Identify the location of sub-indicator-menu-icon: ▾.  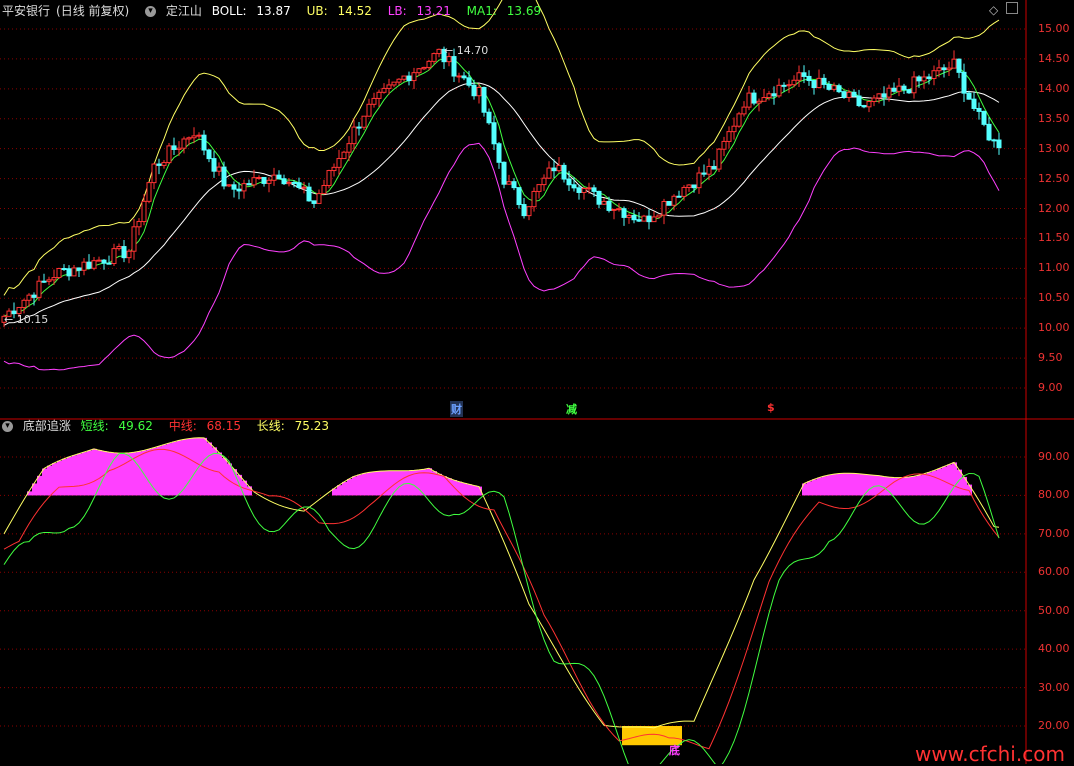
(7, 426).